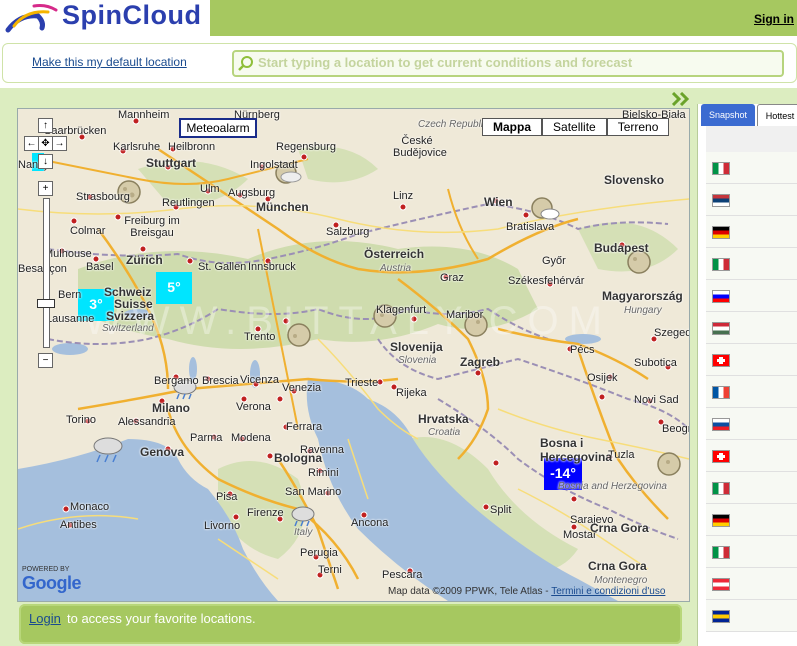 The height and width of the screenshot is (646, 797). Describe the element at coordinates (634, 180) in the screenshot. I see `country-label: Slovensko` at that location.